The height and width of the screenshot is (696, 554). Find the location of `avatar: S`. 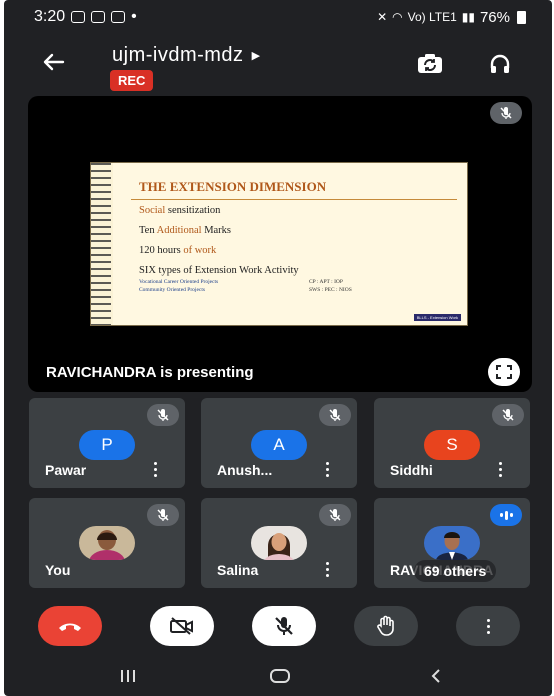

avatar: S is located at coordinates (452, 445).